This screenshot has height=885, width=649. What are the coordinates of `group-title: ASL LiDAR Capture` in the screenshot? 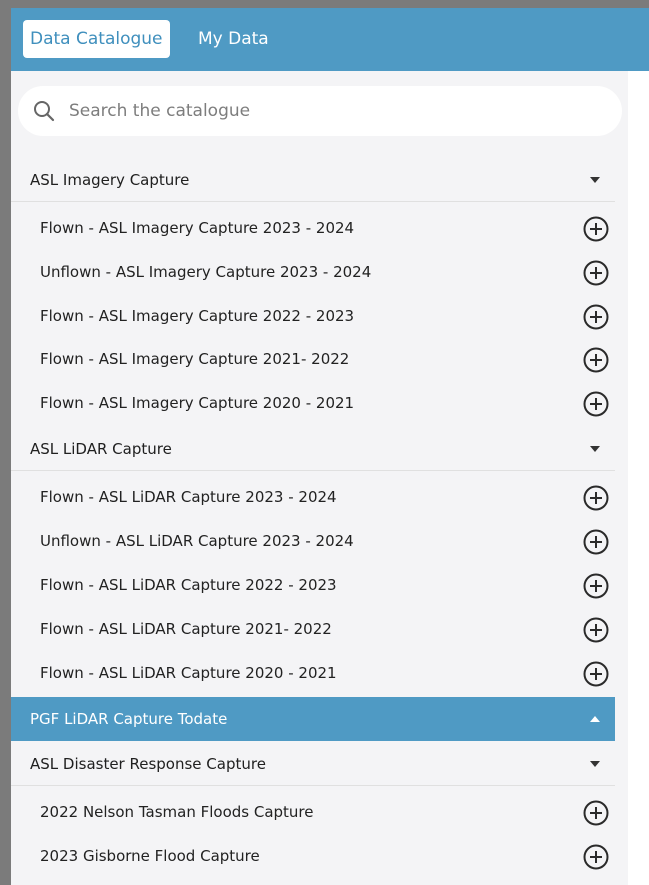 It's located at (101, 449).